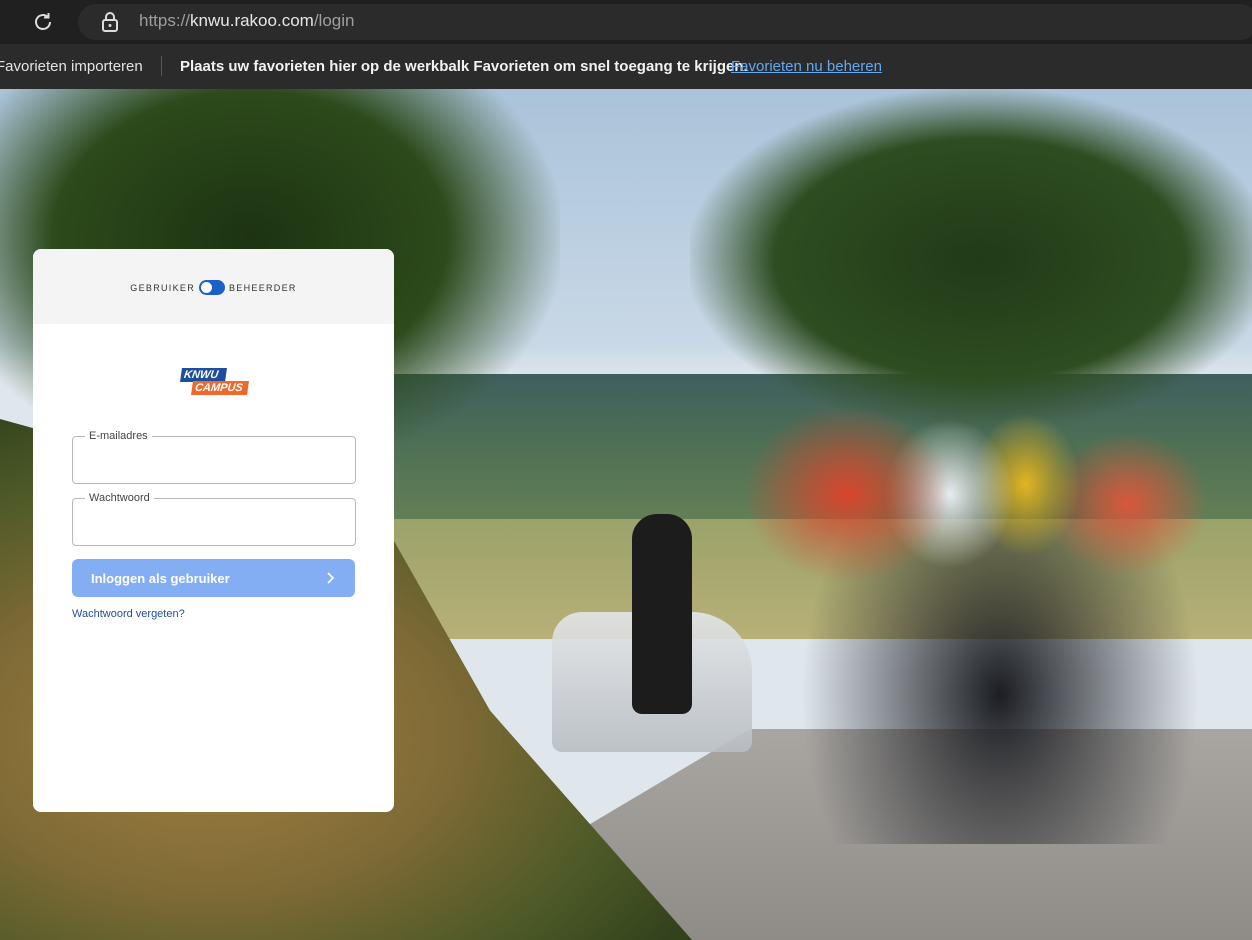  What do you see at coordinates (334, 20) in the screenshot?
I see `url-path: /login` at bounding box center [334, 20].